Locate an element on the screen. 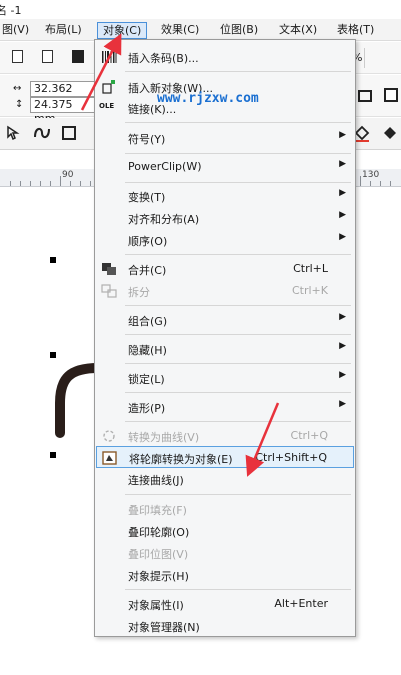  menu-item-object-properties: 对象属性(I) Alt+Enter is located at coordinates (225, 604).